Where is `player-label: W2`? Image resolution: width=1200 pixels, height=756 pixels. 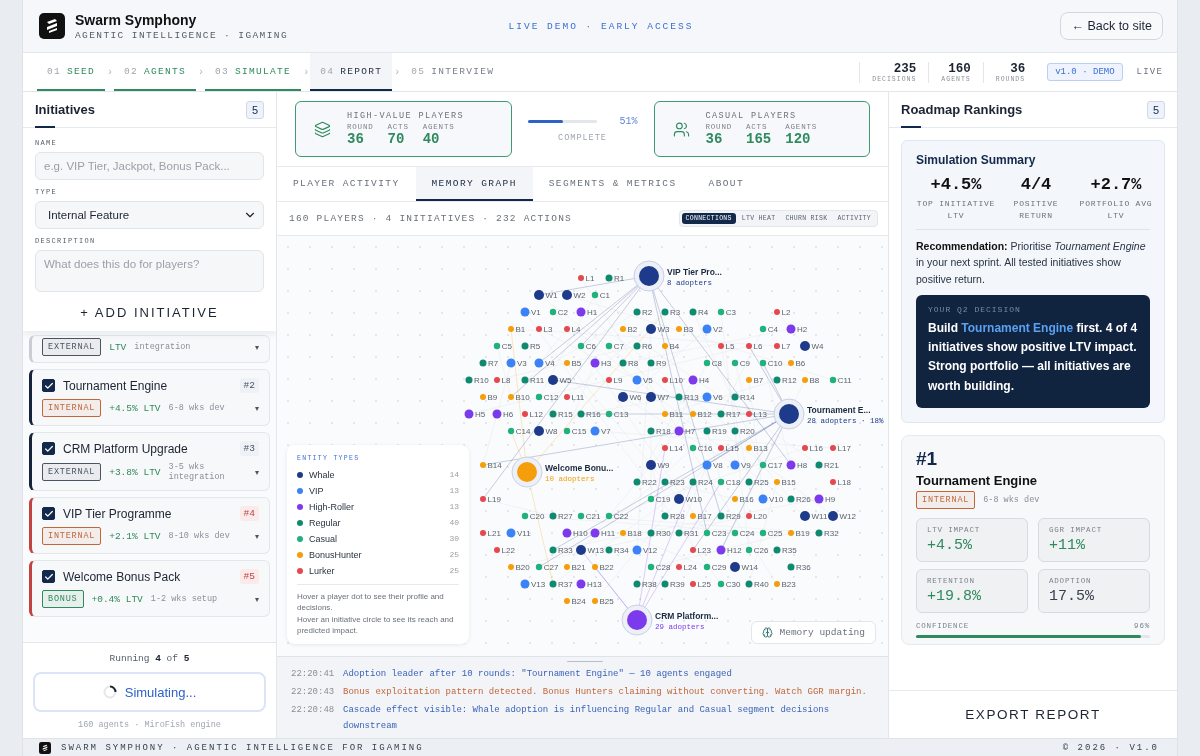 player-label: W2 is located at coordinates (579, 295).